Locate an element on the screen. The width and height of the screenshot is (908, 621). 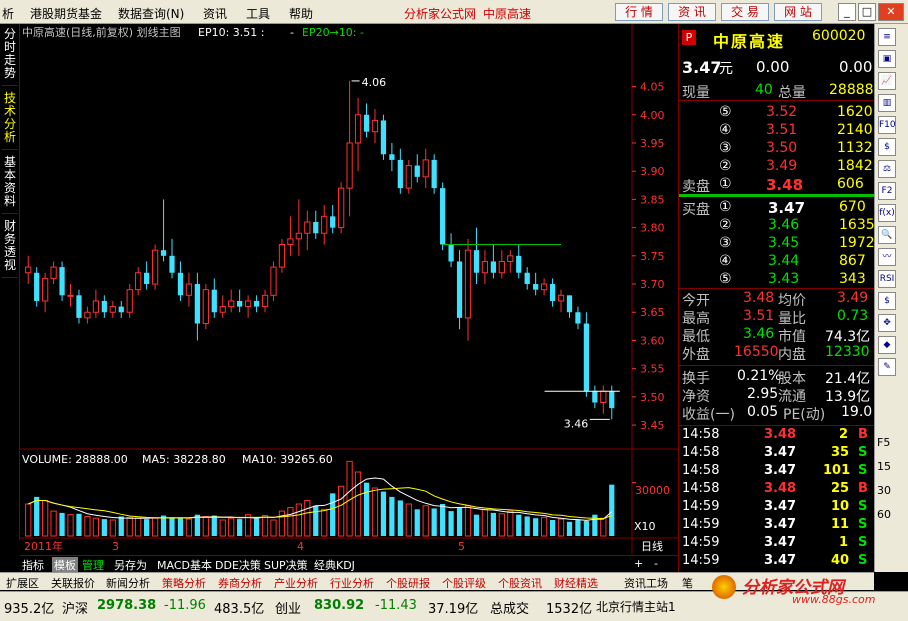
bid-row: ⑤ 3.43 343 is located at coordinates (777, 279).